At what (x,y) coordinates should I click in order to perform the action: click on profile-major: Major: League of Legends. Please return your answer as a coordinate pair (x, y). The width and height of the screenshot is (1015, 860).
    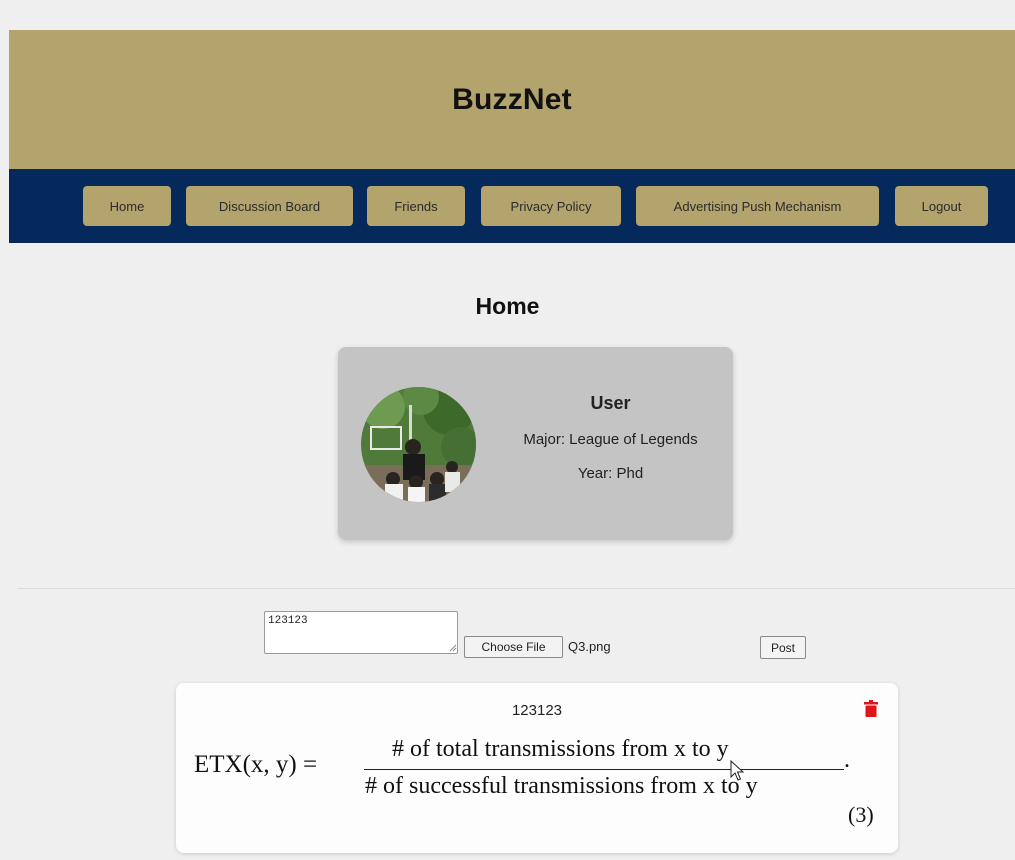
    Looking at the image, I should click on (610, 439).